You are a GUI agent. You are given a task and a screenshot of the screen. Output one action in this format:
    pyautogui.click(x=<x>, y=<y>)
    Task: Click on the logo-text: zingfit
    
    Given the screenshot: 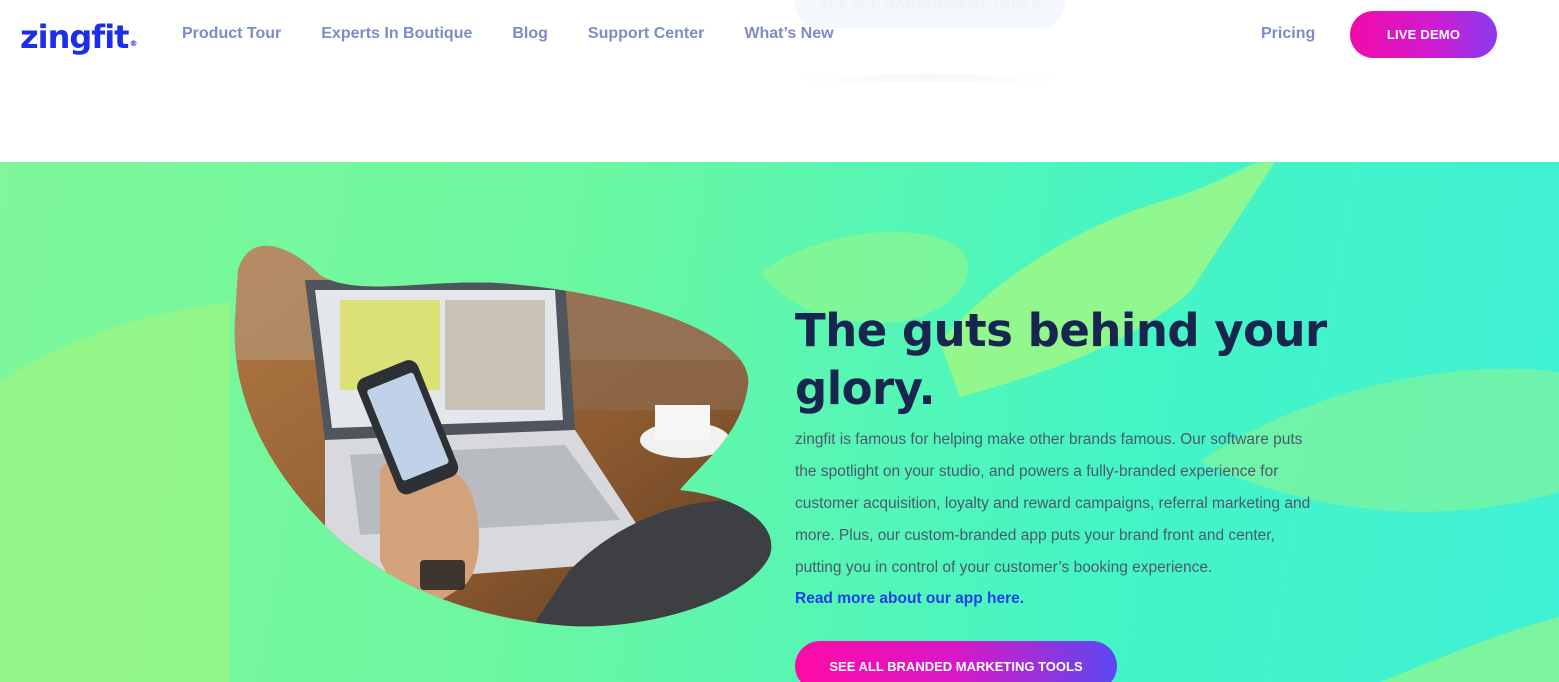 What is the action you would take?
    pyautogui.click(x=74, y=37)
    